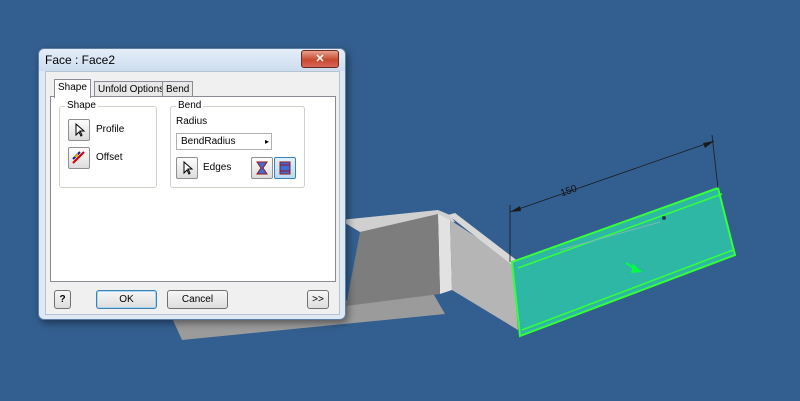 This screenshot has height=401, width=800. What do you see at coordinates (192, 60) in the screenshot?
I see `dialog-titlebar: Face : Face2 ✕` at bounding box center [192, 60].